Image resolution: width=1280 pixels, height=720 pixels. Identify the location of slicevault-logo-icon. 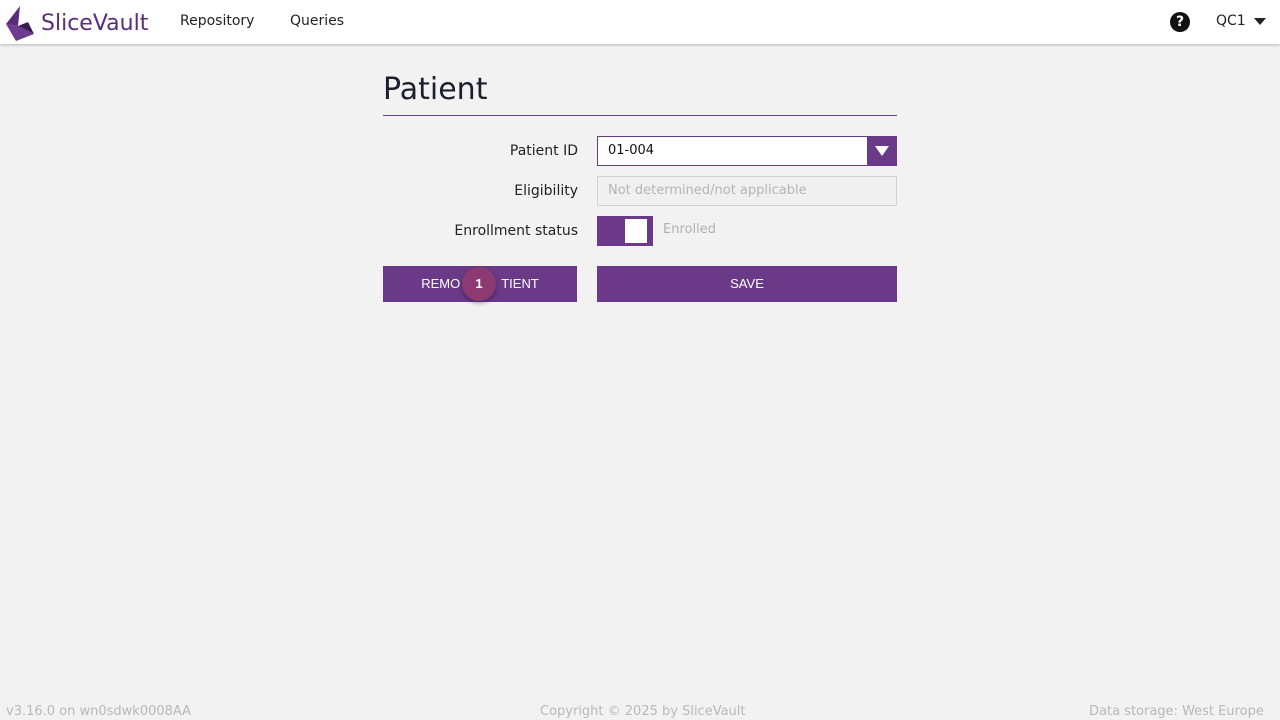
(20, 23).